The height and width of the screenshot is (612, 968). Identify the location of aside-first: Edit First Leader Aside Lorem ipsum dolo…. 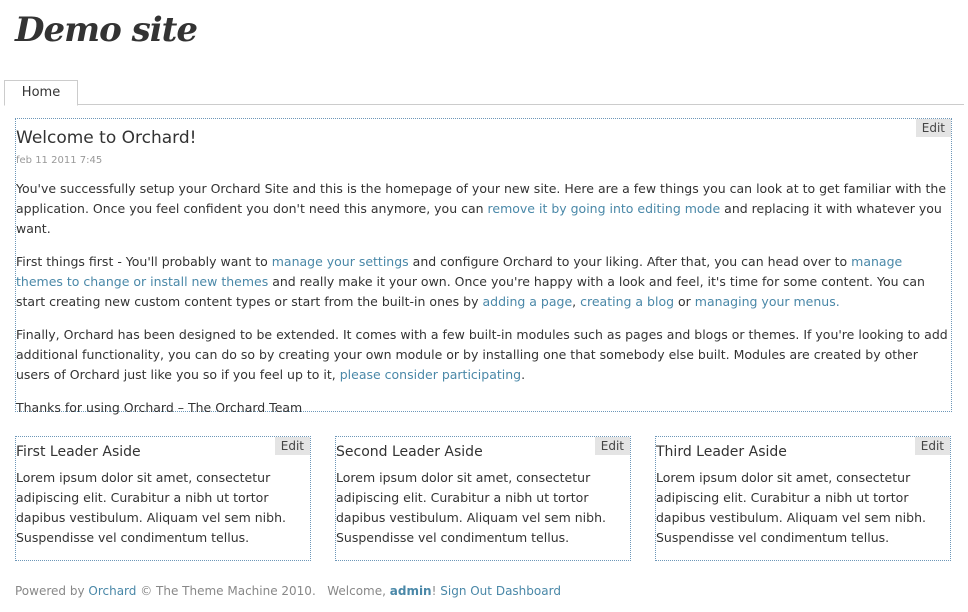
(163, 498).